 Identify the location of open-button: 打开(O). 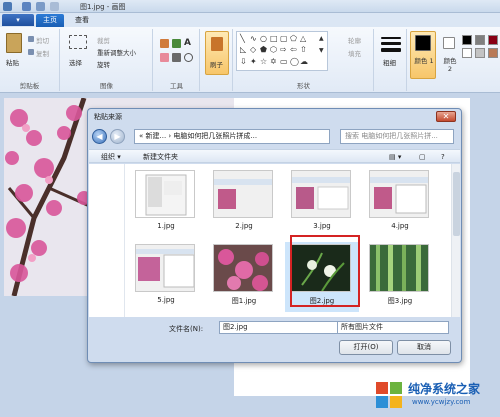
(366, 347).